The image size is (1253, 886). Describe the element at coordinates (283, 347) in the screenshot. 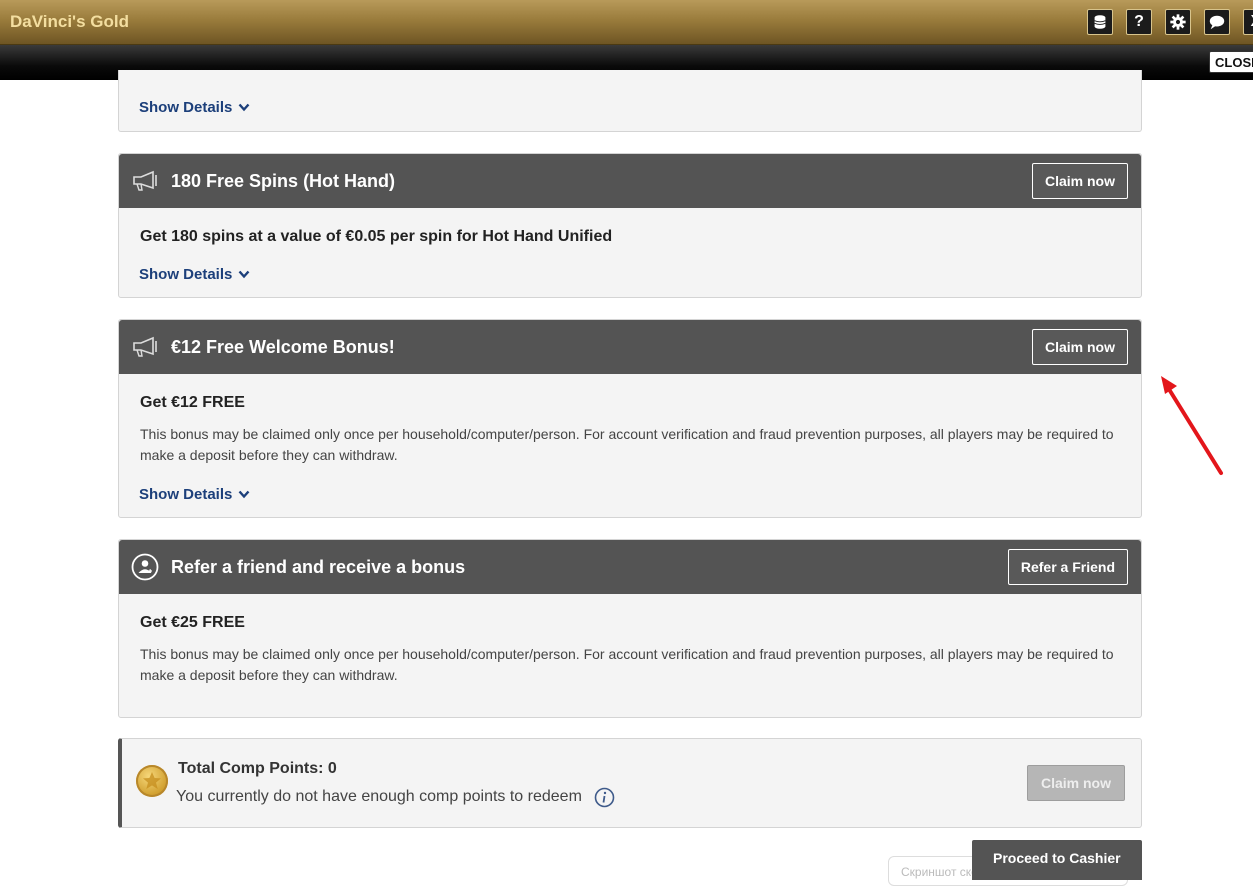

I see `promo-title: €12 Free Welcome Bonus!` at that location.